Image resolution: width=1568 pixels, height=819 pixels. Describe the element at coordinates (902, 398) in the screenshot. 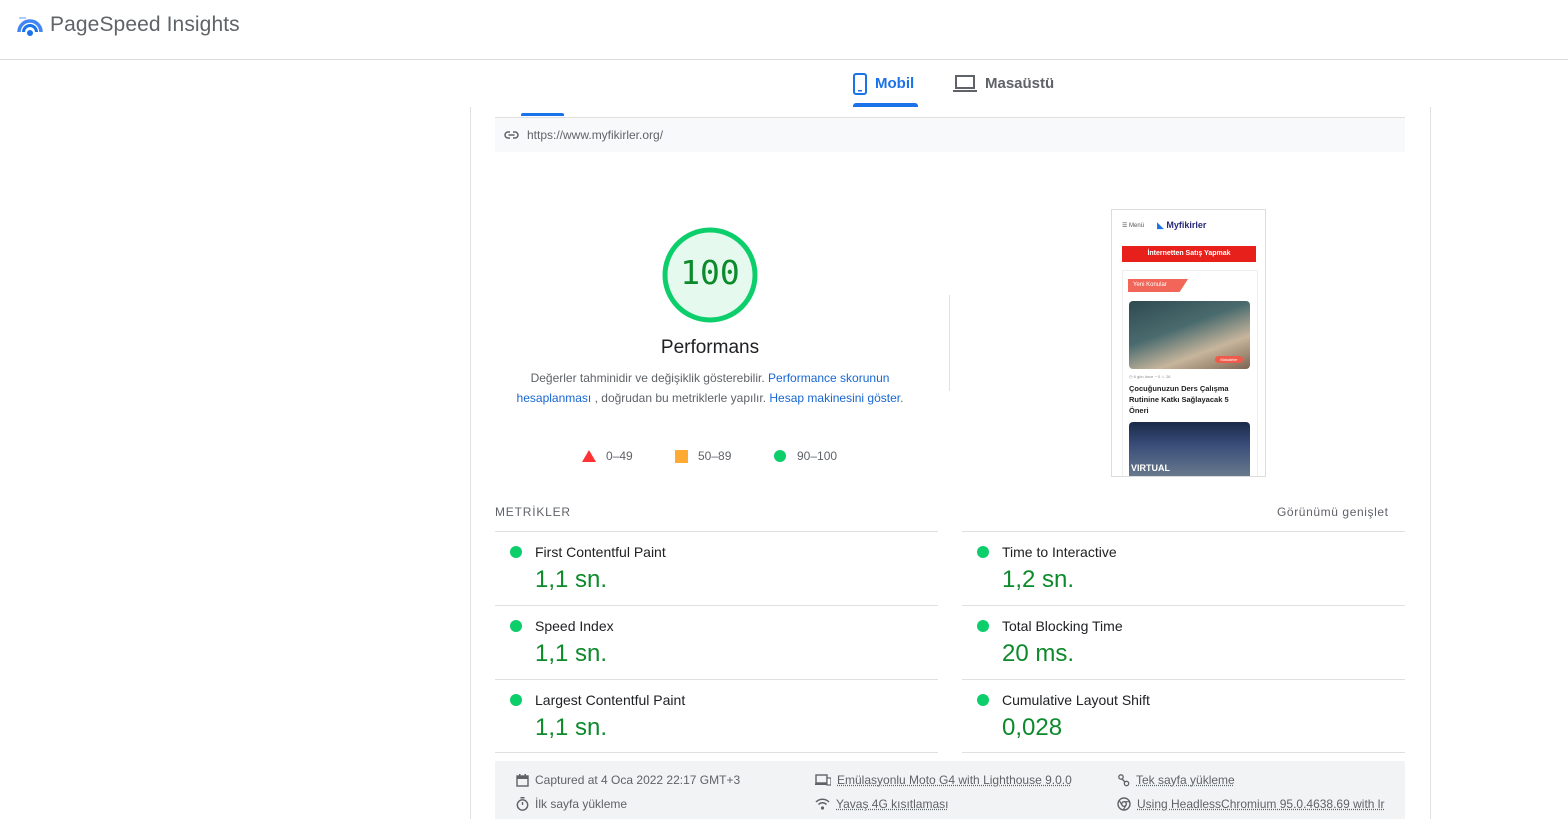

I see `desc-suffix: .` at that location.